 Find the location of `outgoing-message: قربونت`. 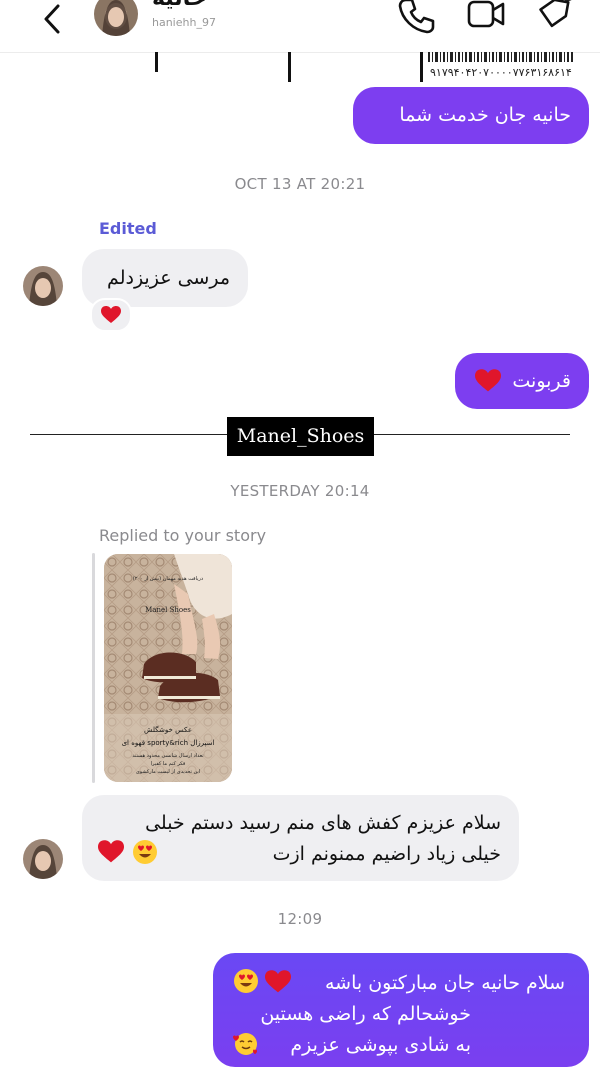

outgoing-message: قربونت is located at coordinates (522, 381).